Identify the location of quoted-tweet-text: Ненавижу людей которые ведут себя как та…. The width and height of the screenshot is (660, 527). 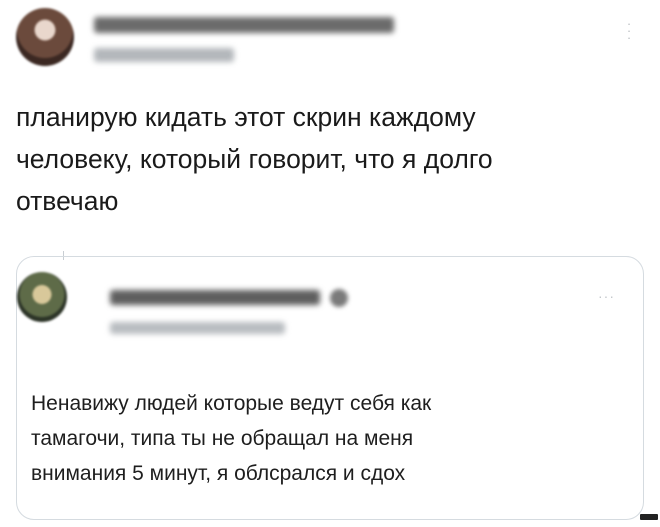
(231, 438).